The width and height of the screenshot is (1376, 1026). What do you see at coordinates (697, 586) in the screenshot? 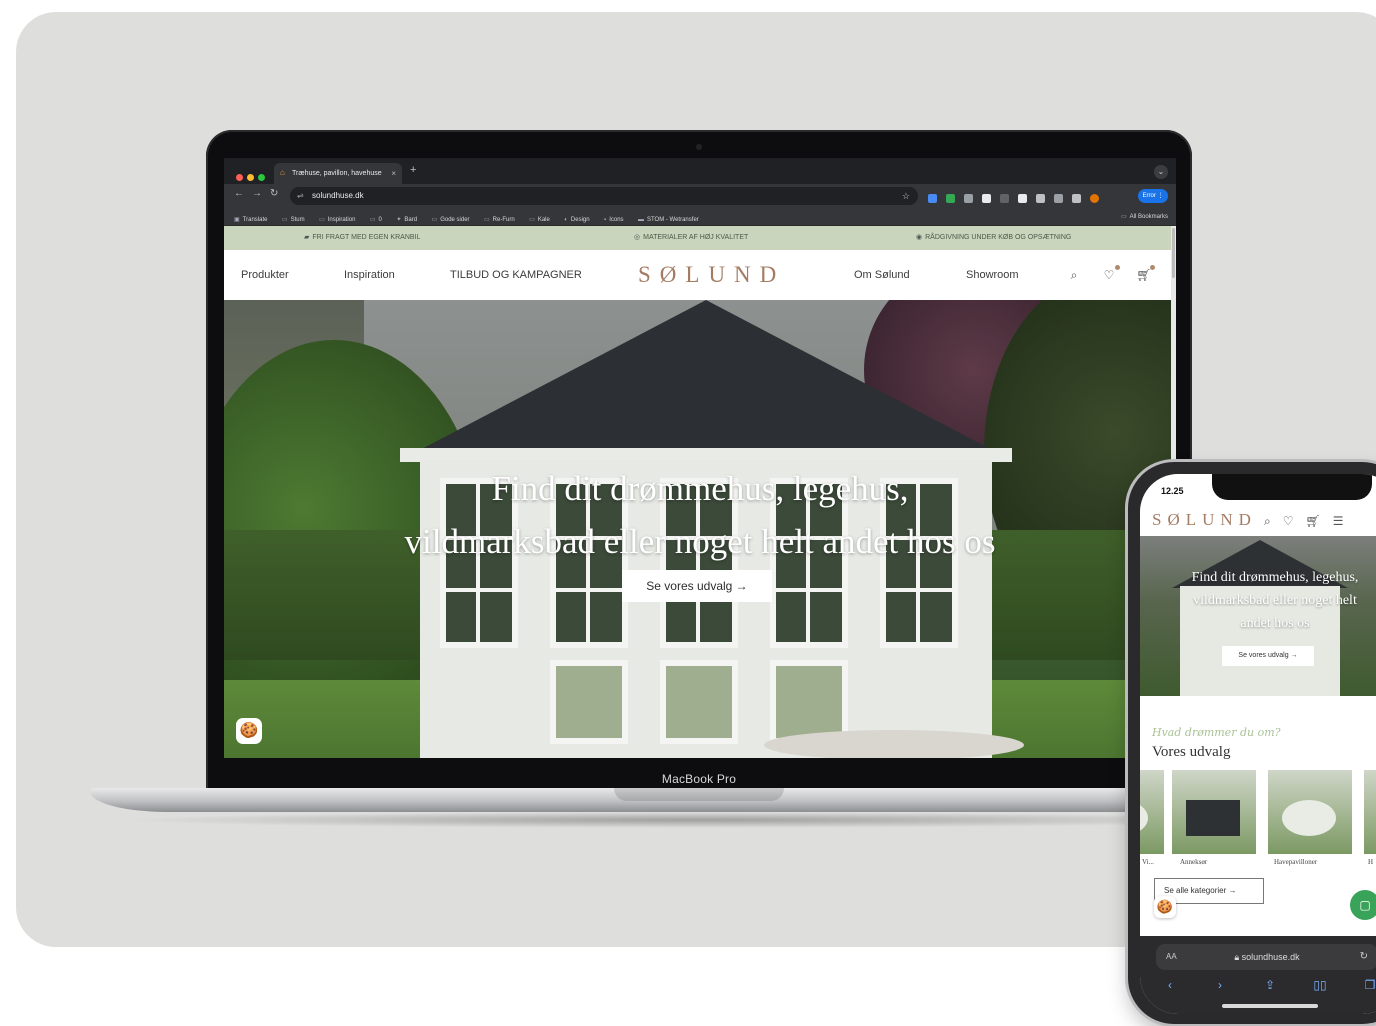
I see `hero-cta-button: Se vores udvalg →` at bounding box center [697, 586].